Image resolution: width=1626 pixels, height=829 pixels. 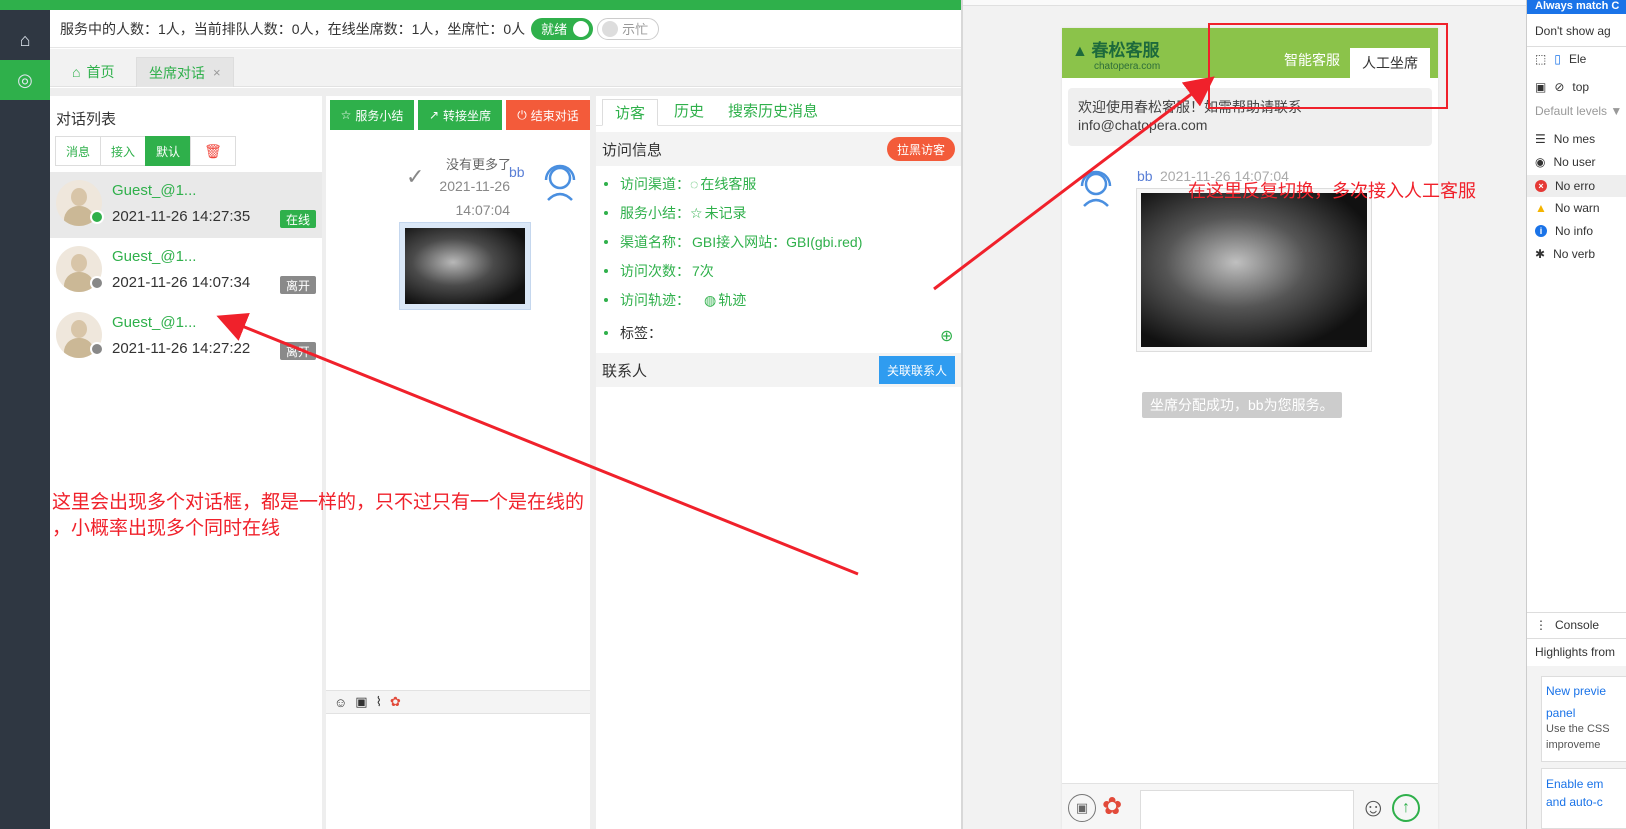 What do you see at coordinates (458, 702) in the screenshot?
I see `chat-toolbar: ☺ ▣ ⌇ ✿` at bounding box center [458, 702].